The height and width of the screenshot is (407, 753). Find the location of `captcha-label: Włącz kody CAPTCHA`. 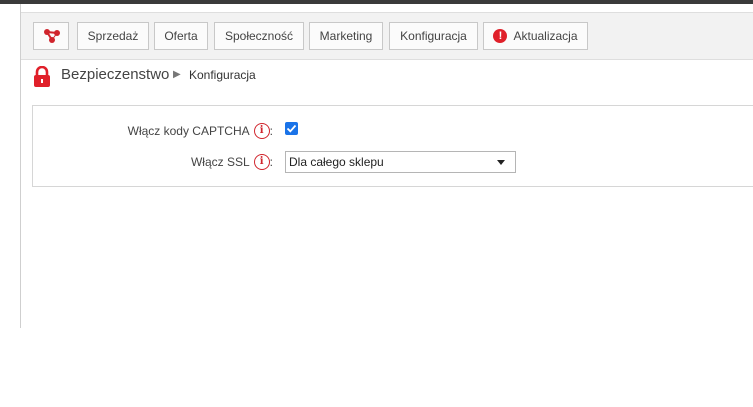

captcha-label: Włącz kody CAPTCHA is located at coordinates (188, 131).